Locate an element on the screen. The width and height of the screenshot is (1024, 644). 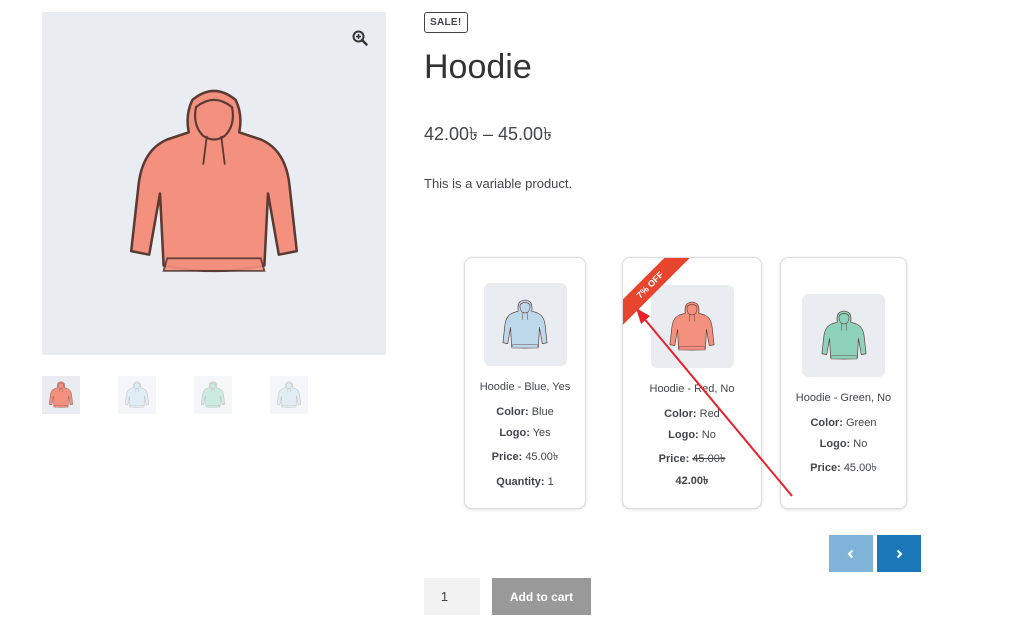
sale-badge: SALE! is located at coordinates (446, 22).